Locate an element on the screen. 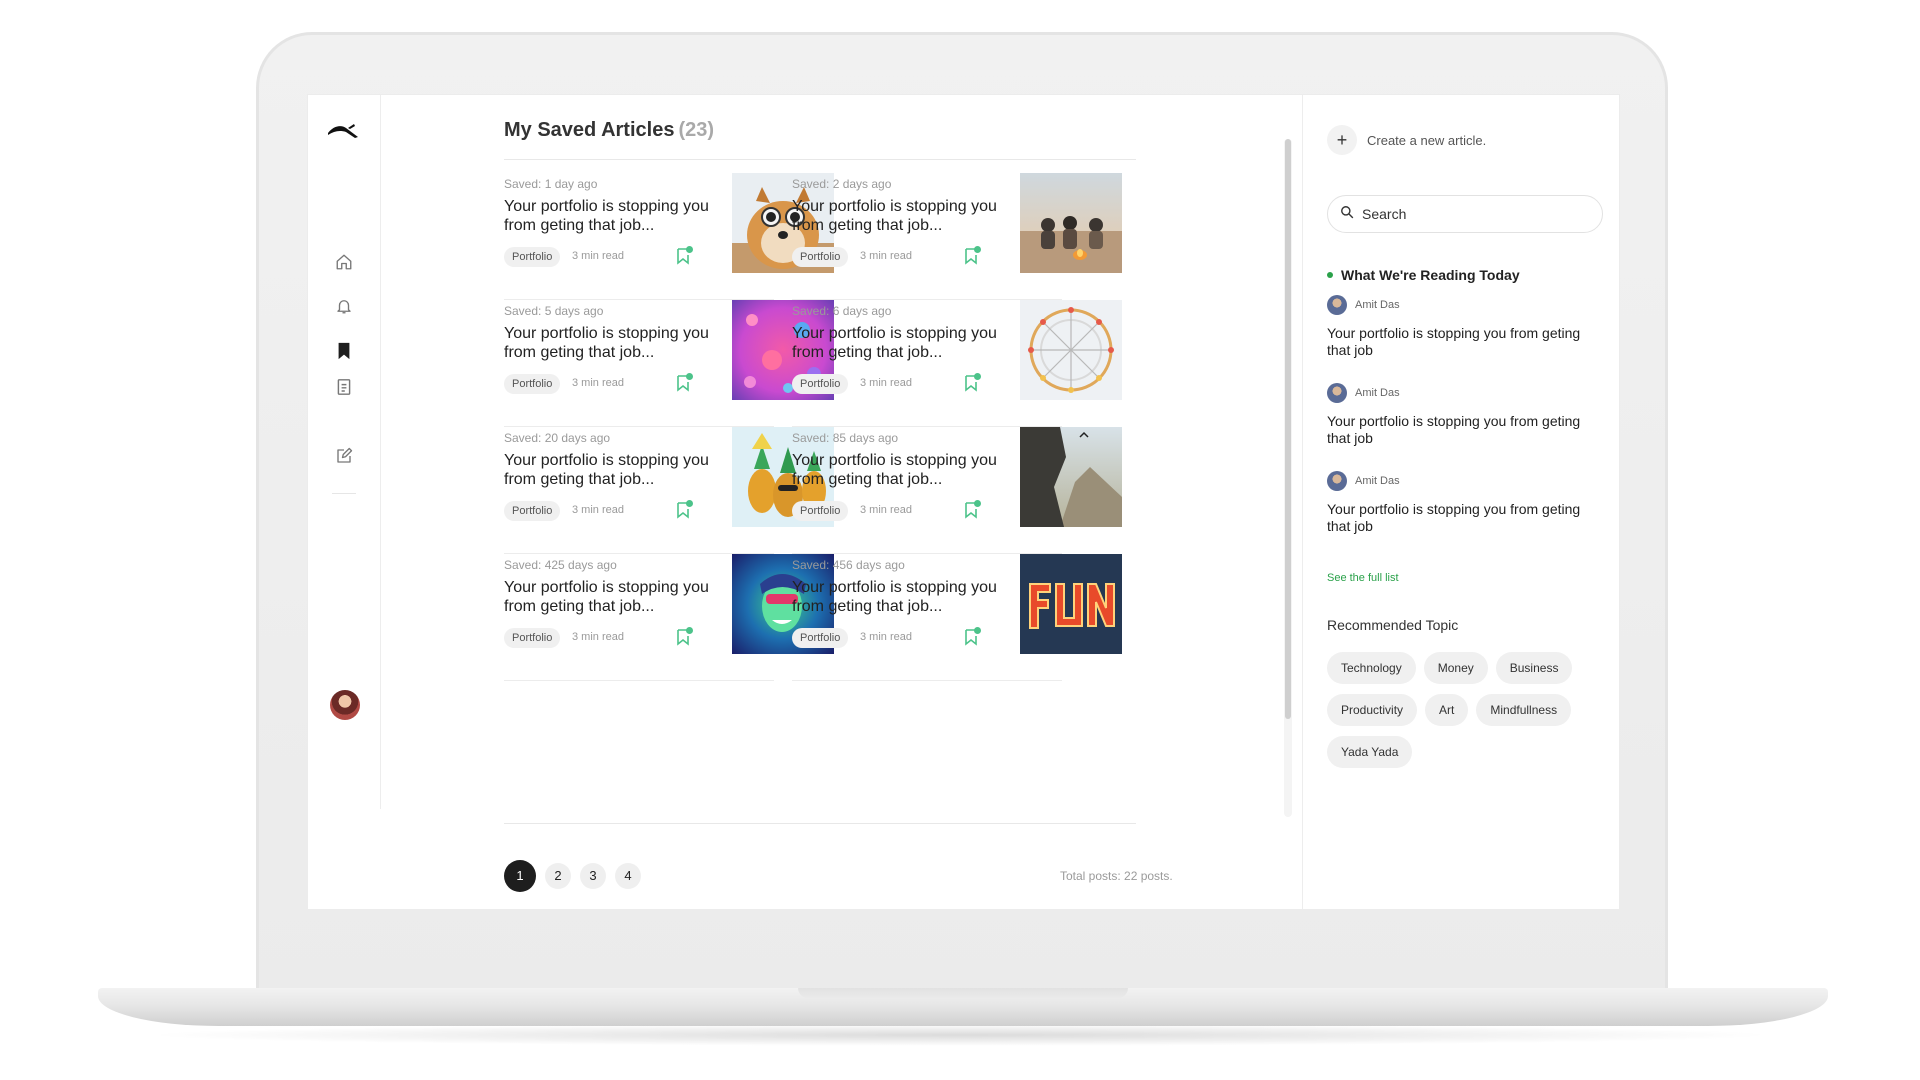 The image size is (1920, 1080). left-nav is located at coordinates (344, 452).